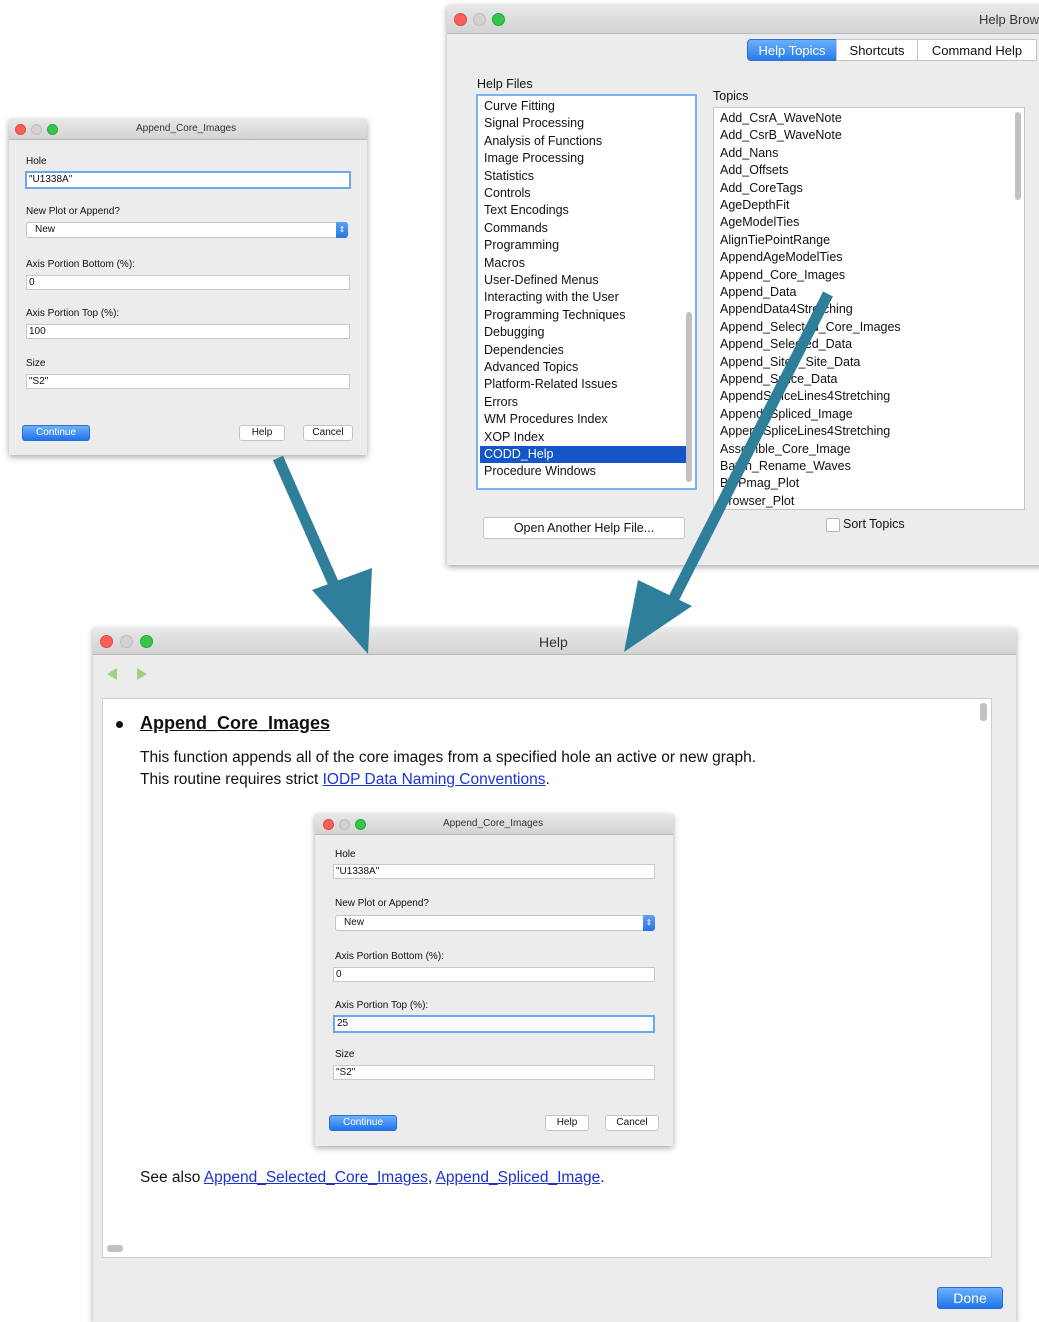 The width and height of the screenshot is (1039, 1322). What do you see at coordinates (115, 1248) in the screenshot?
I see `horizontal-scrollbar` at bounding box center [115, 1248].